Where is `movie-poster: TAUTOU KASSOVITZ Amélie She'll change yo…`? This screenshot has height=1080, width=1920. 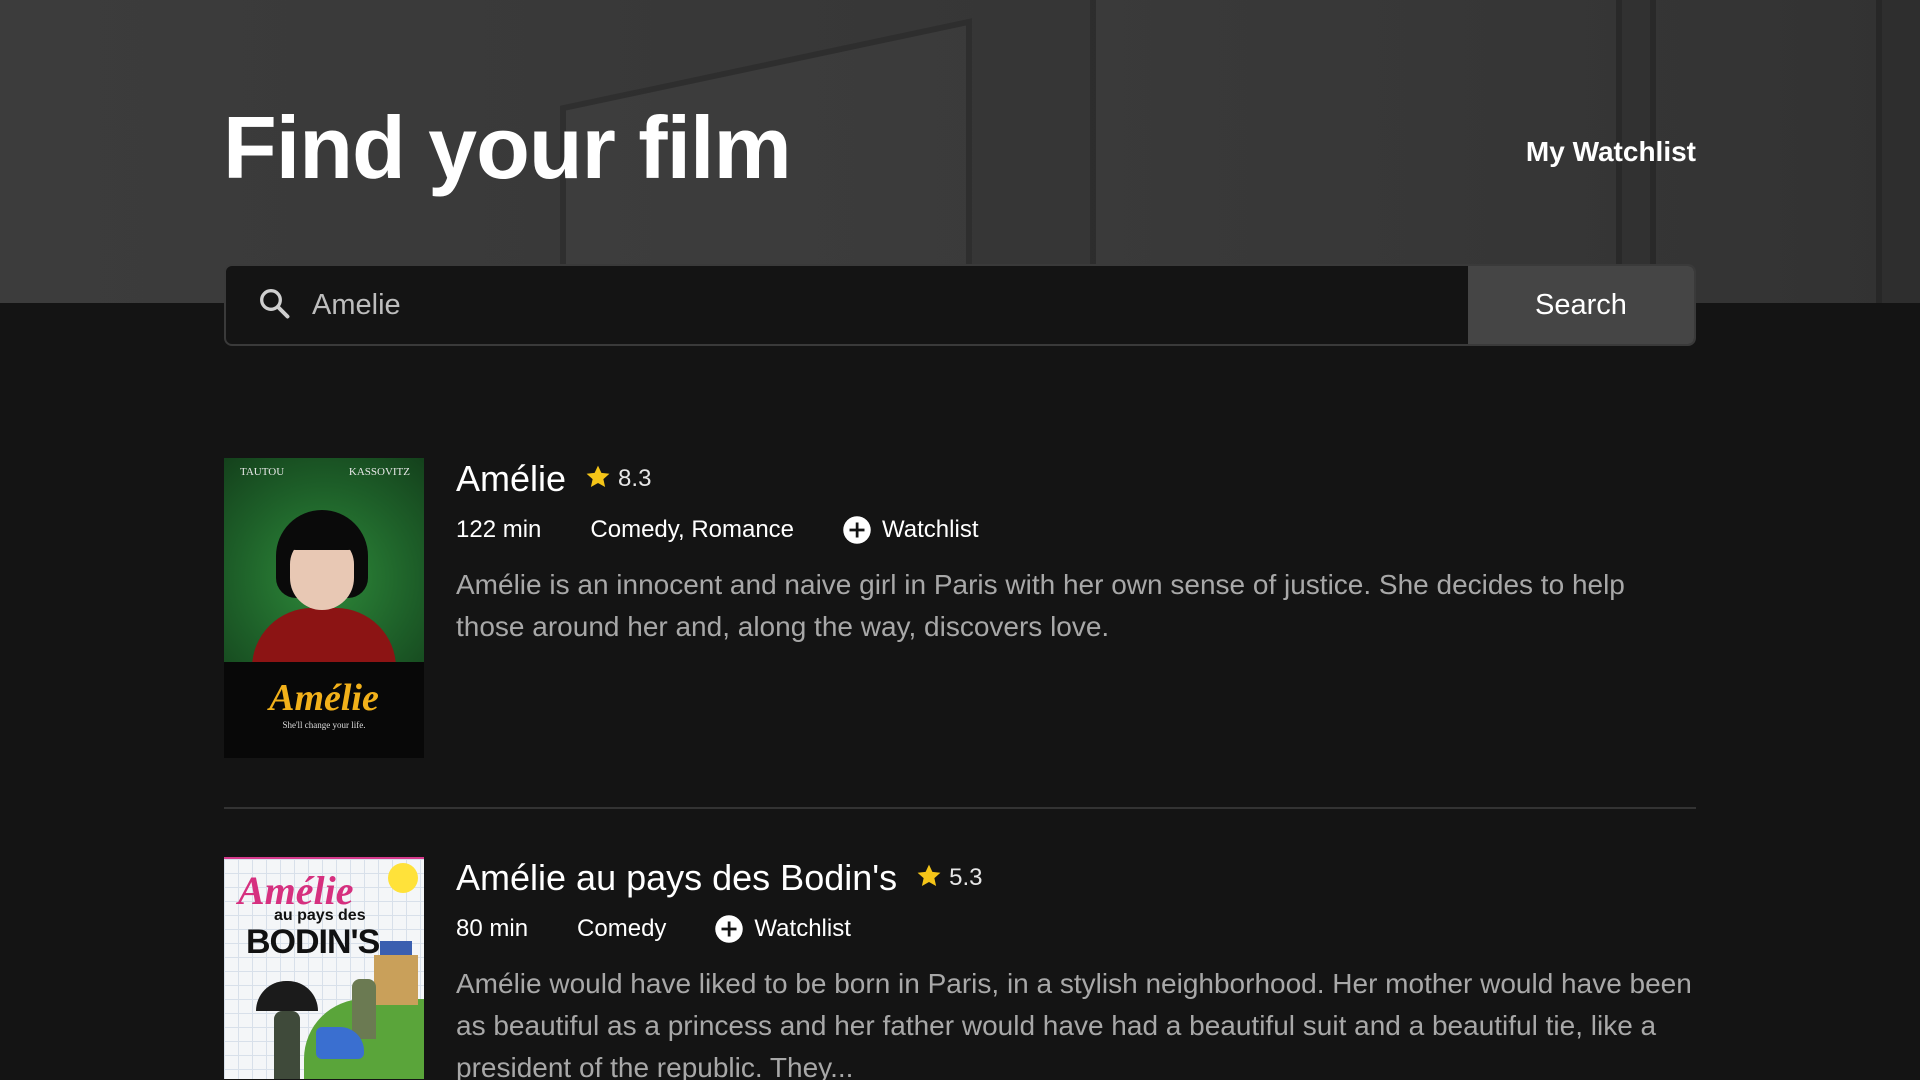
movie-poster: TAUTOU KASSOVITZ Amélie She'll change yo… is located at coordinates (324, 608).